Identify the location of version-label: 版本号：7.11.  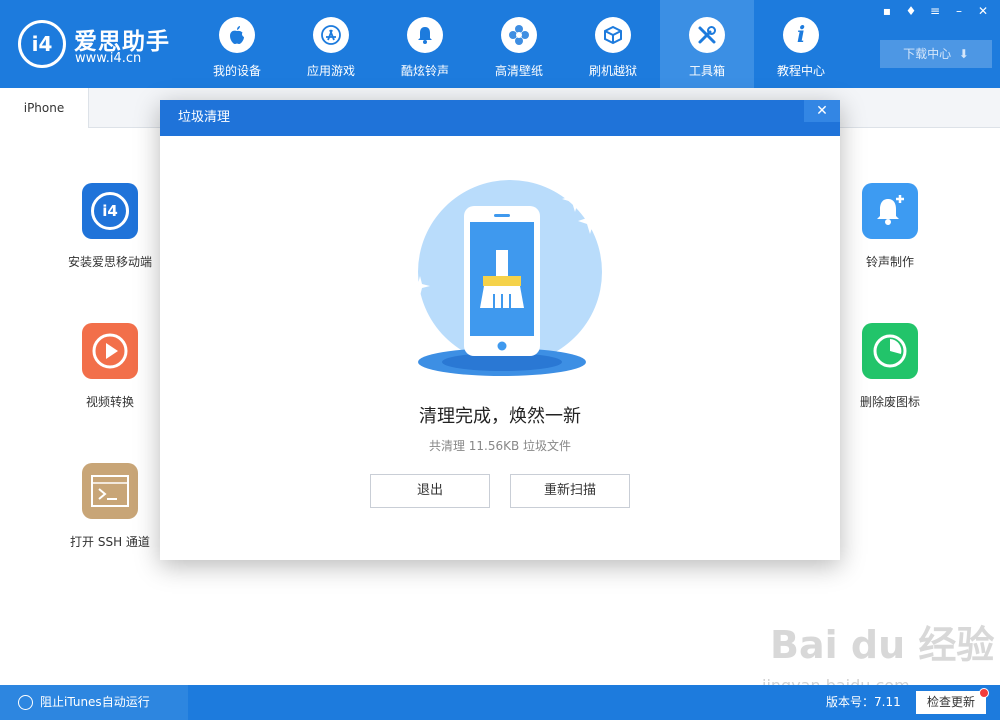
(863, 702).